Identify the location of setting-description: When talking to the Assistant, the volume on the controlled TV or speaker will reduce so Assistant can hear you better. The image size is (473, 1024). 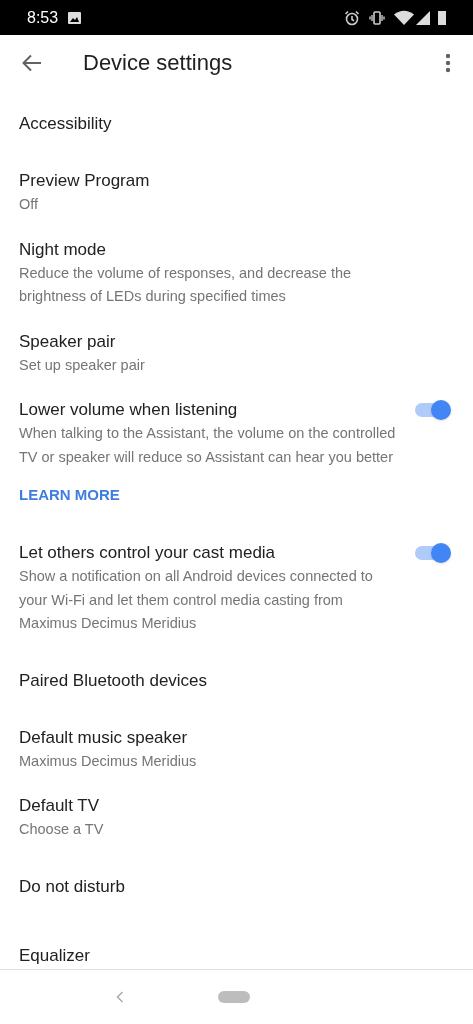
(208, 445).